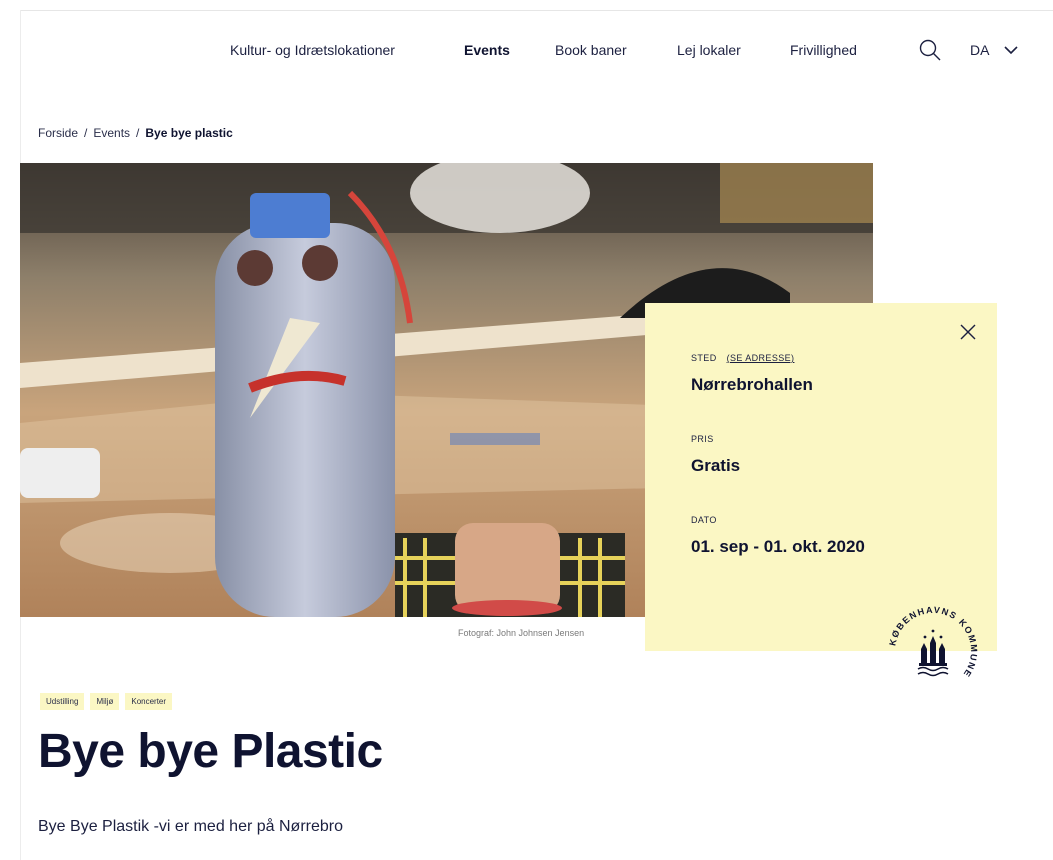 This screenshot has height=860, width=1053. Describe the element at coordinates (62, 701) in the screenshot. I see `tag-udstilling: Udstilling` at that location.